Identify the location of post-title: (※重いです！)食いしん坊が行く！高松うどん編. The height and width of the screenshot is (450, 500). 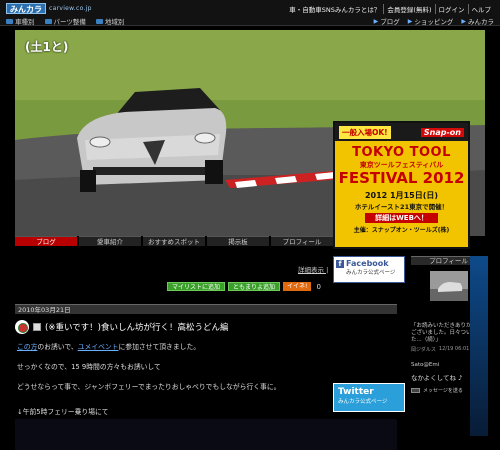
(137, 327).